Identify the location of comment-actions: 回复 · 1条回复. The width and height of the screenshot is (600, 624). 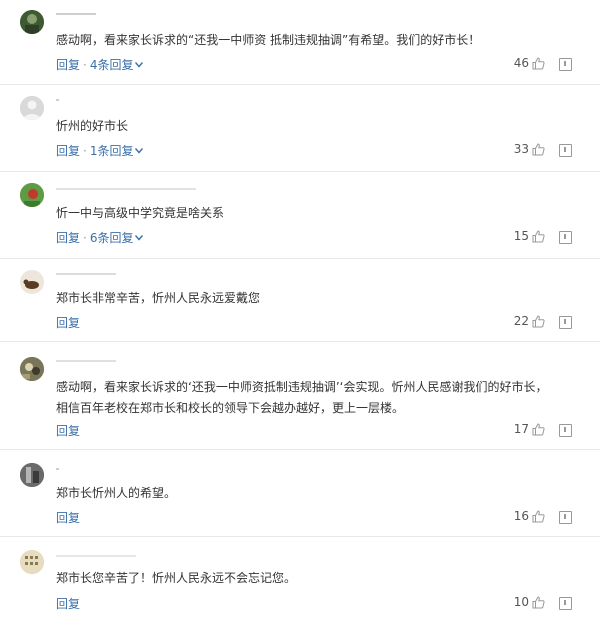
(100, 150).